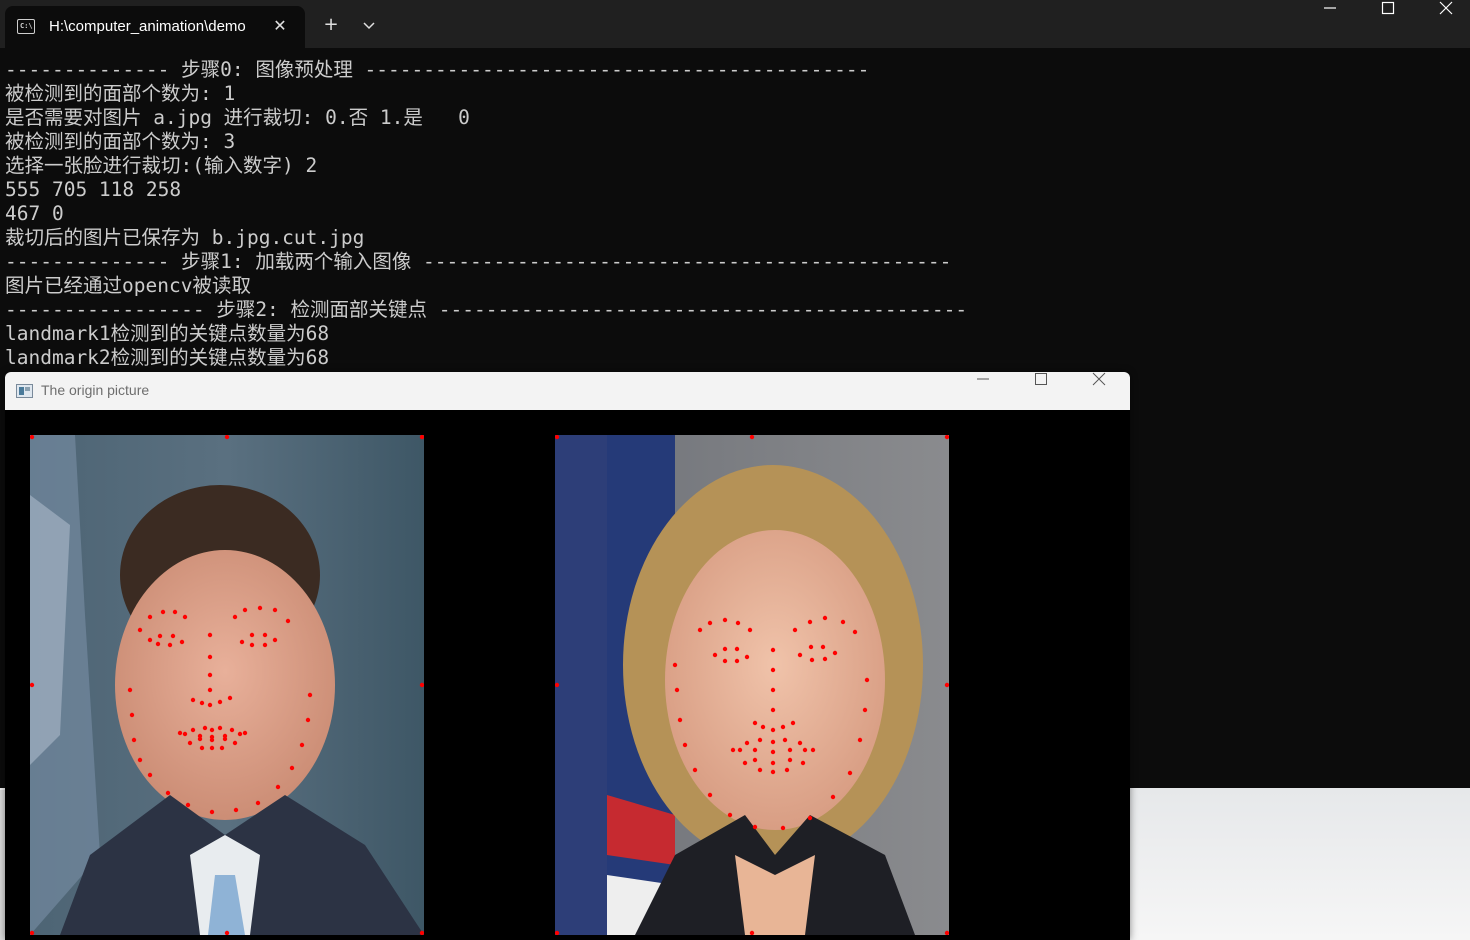 The height and width of the screenshot is (940, 1470). Describe the element at coordinates (1300, 864) in the screenshot. I see `desktop-background` at that location.